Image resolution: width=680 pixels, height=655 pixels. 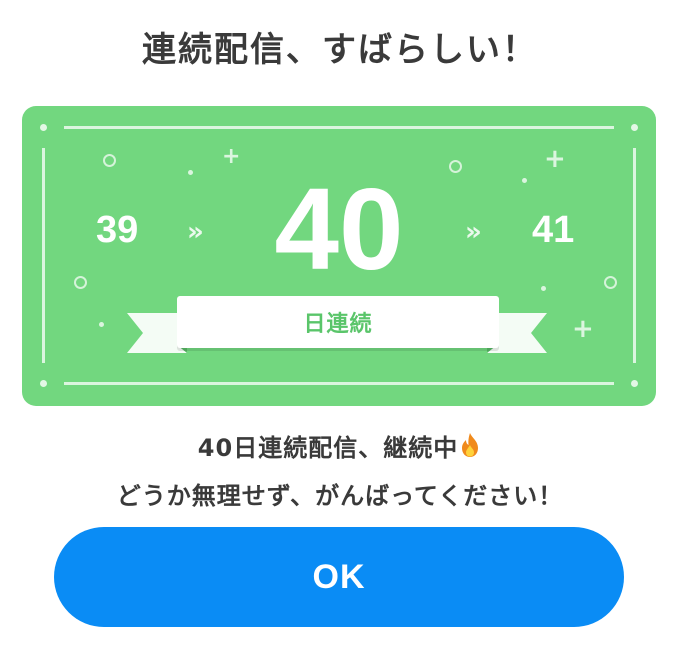 I want to click on ok-button: OK, so click(x=339, y=577).